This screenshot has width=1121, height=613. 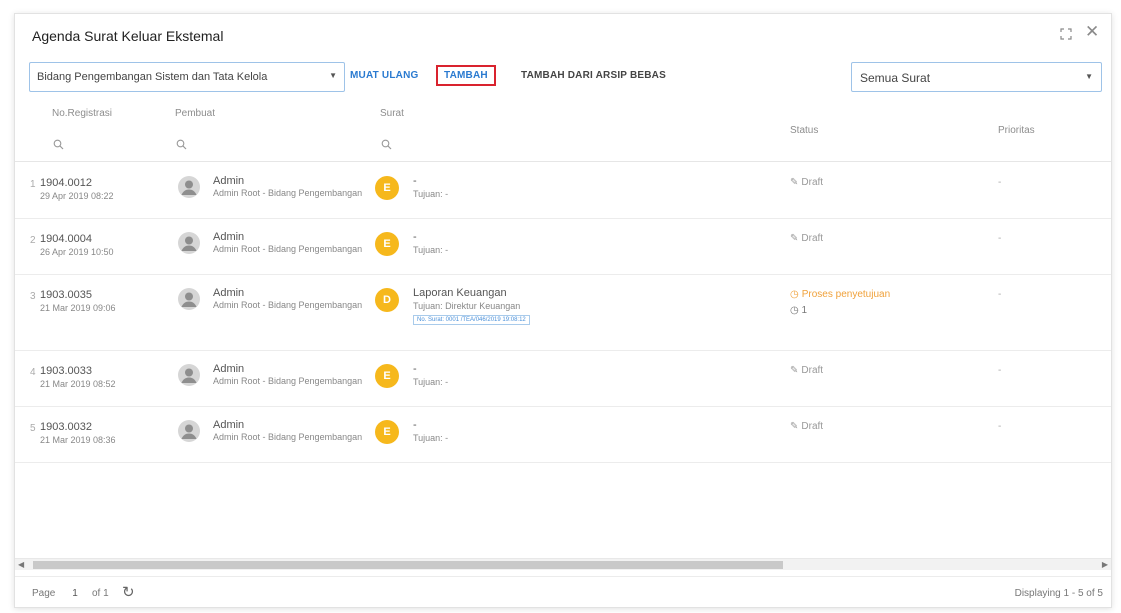 I want to click on reg-date: 21 Mar 2019 08:36, so click(x=78, y=440).